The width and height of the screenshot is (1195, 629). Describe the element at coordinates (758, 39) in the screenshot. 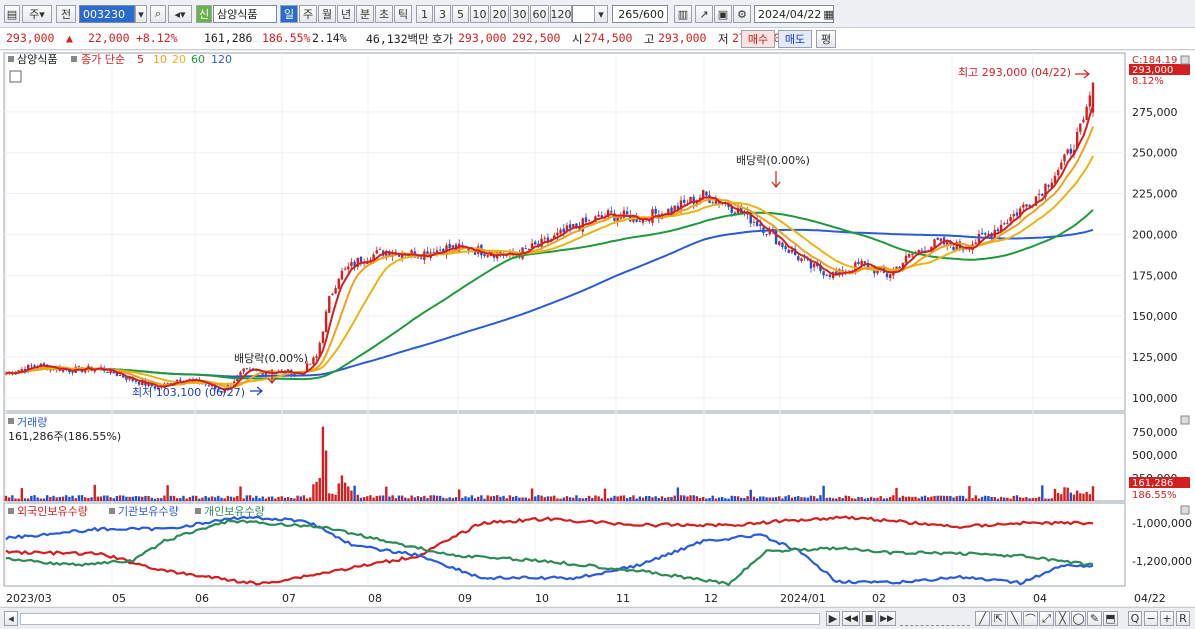

I see `buy-button: 매수` at that location.